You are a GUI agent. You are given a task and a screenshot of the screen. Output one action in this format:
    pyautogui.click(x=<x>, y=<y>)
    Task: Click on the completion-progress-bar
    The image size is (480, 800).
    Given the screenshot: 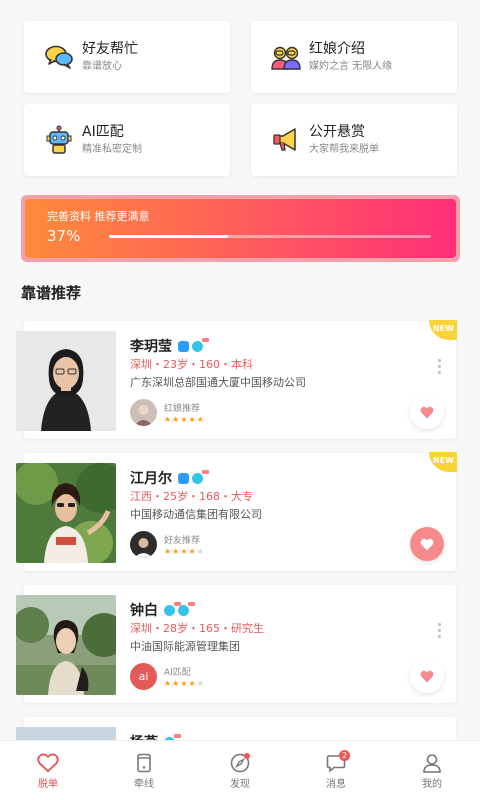 What is the action you would take?
    pyautogui.click(x=270, y=236)
    